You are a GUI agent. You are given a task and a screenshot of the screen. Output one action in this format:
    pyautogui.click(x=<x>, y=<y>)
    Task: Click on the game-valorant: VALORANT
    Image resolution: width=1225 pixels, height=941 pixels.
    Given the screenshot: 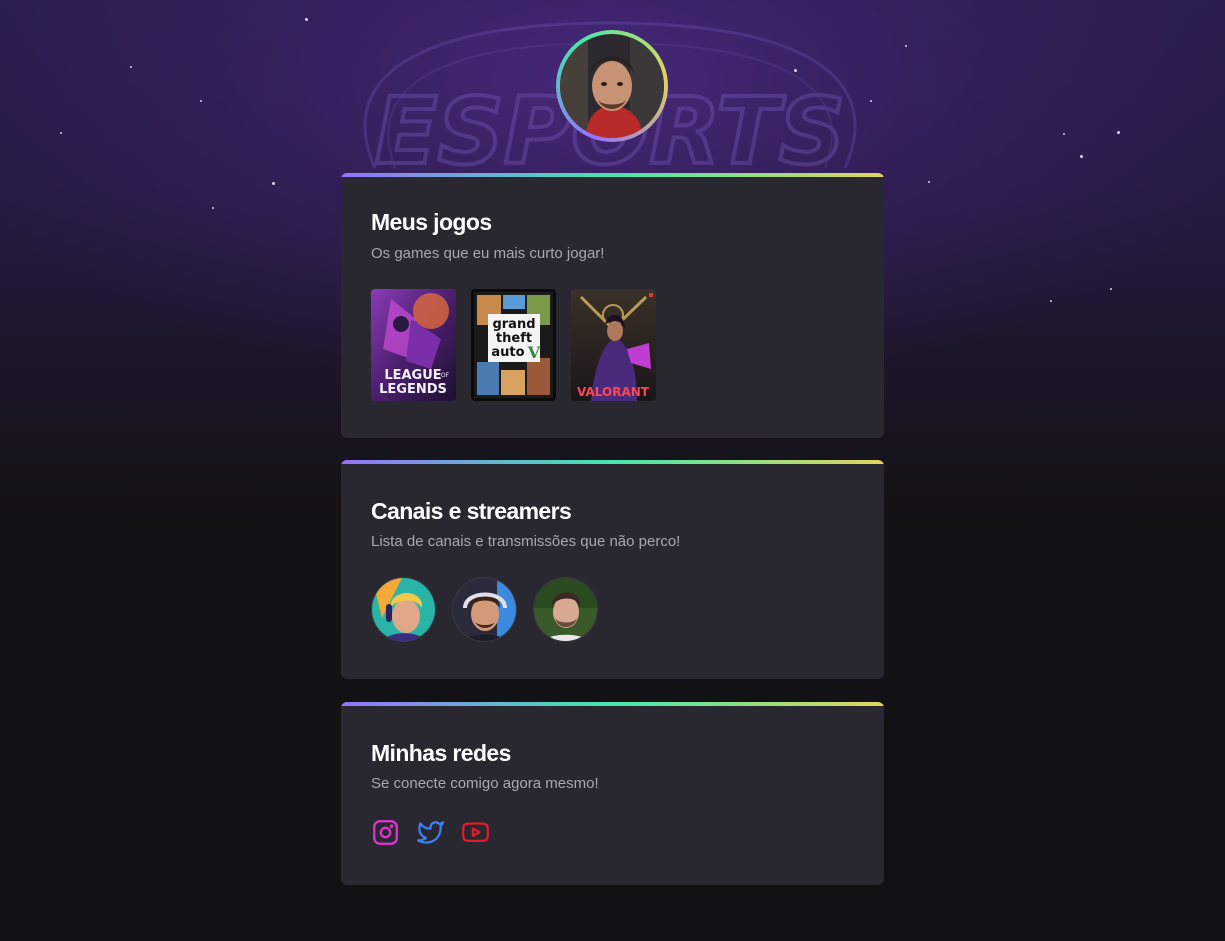 What is the action you would take?
    pyautogui.click(x=613, y=345)
    